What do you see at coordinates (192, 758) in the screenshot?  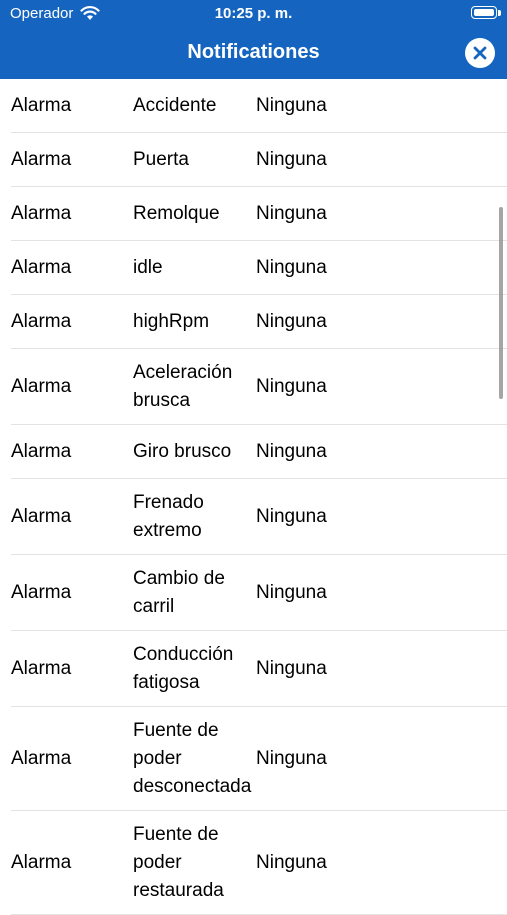 I see `row-event: Fuente de poder desconectada` at bounding box center [192, 758].